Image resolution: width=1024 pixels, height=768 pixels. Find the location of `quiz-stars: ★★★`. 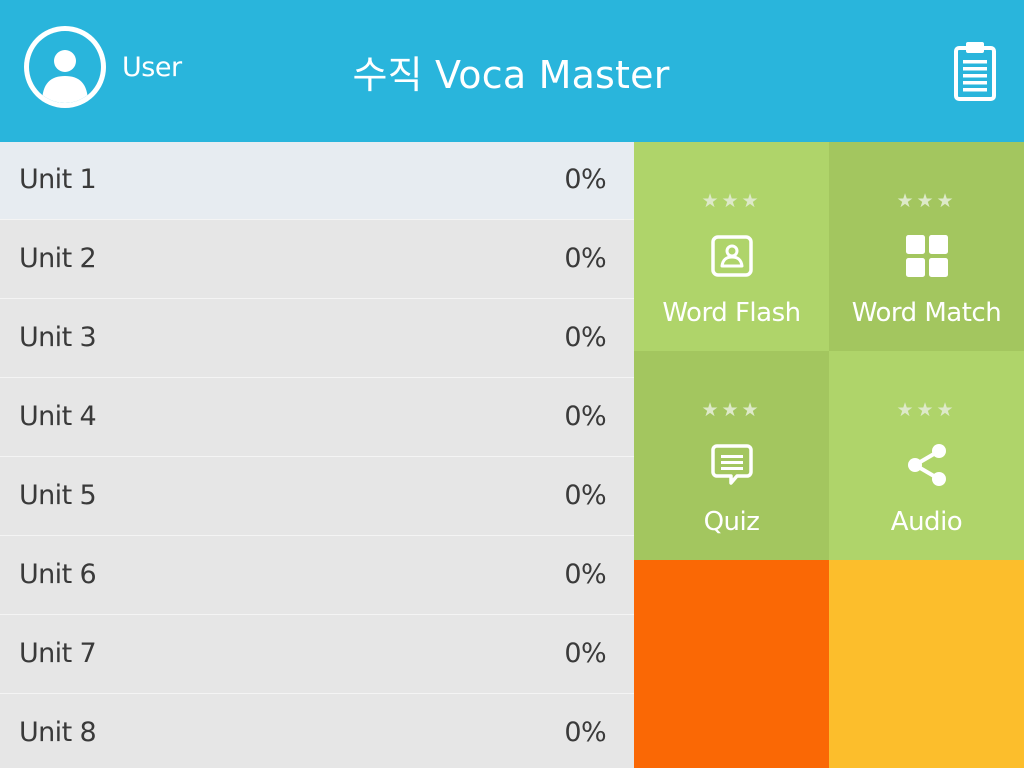

quiz-stars: ★★★ is located at coordinates (731, 410).